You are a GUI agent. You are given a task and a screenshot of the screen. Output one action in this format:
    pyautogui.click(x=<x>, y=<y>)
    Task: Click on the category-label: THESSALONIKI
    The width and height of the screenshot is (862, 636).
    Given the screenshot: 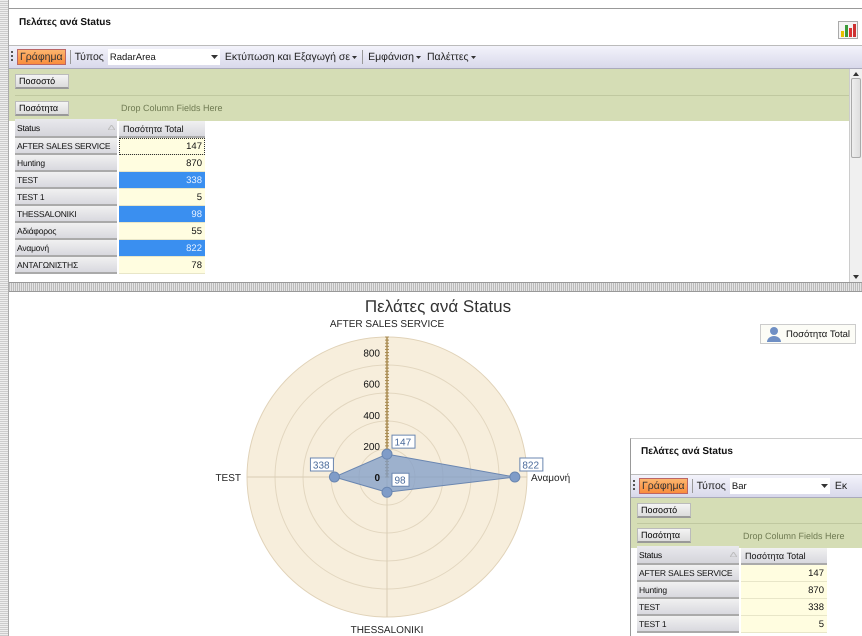 What is the action you would take?
    pyautogui.click(x=387, y=630)
    